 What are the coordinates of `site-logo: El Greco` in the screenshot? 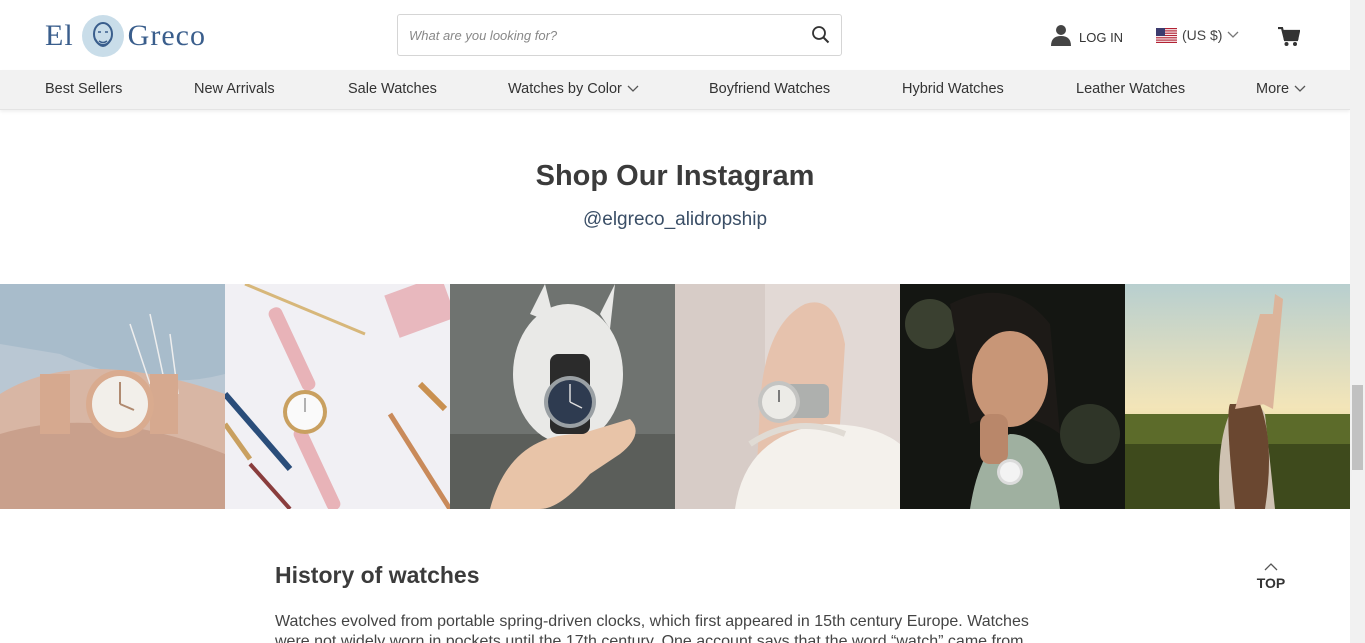 It's located at (125, 36).